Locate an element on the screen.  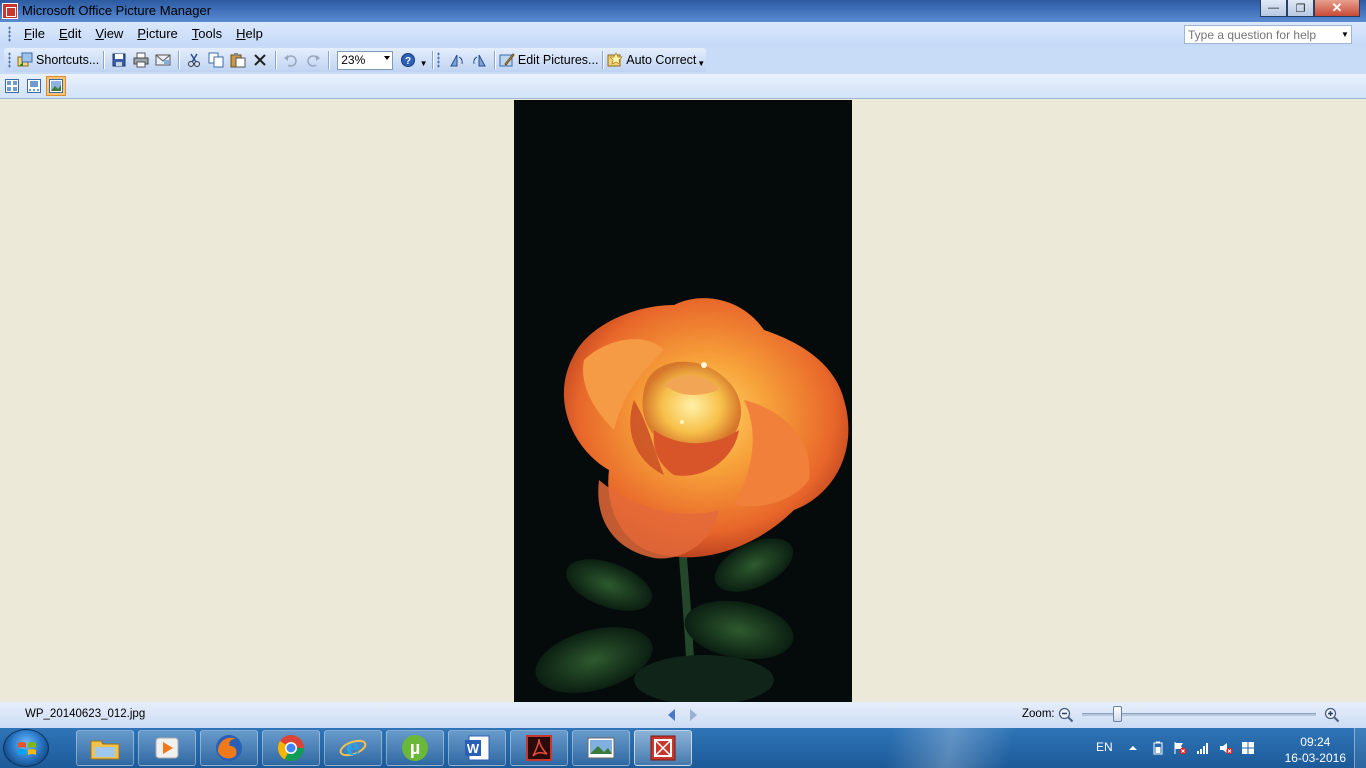
single-picture-view-button is located at coordinates (56, 86).